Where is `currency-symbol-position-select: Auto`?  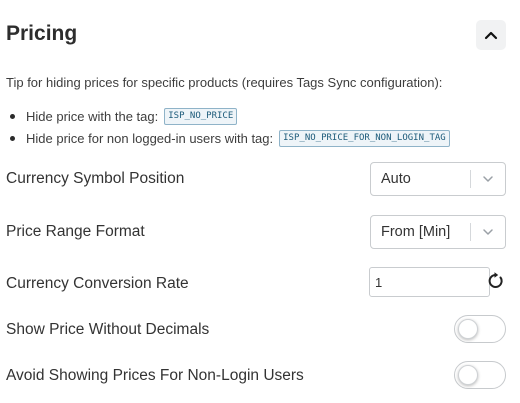
currency-symbol-position-select: Auto is located at coordinates (438, 179).